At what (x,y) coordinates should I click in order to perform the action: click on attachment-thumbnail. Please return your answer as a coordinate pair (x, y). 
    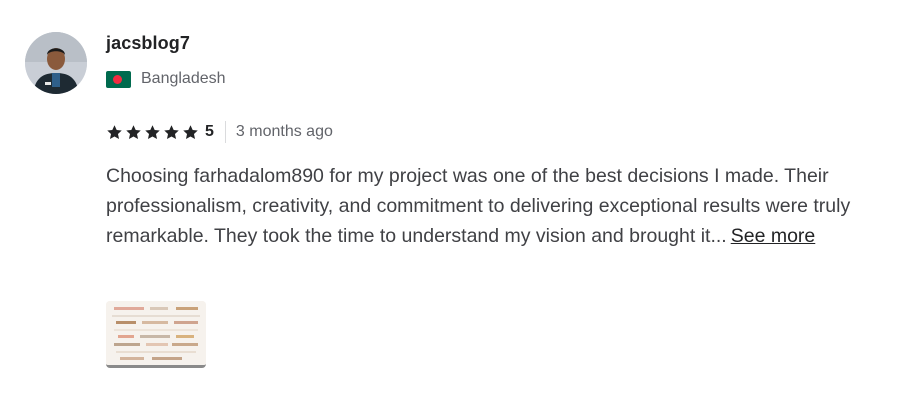
    Looking at the image, I should click on (156, 334).